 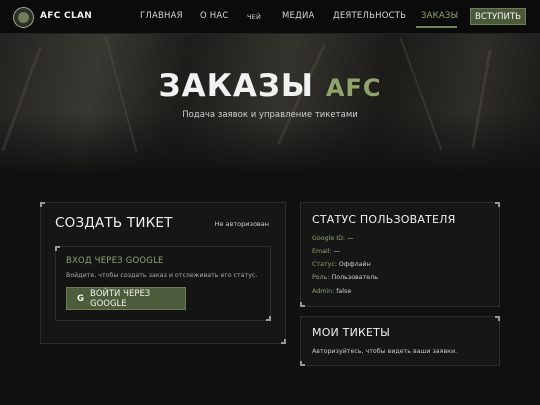 I want to click on status-row-google-id: Google ID: —, so click(x=333, y=238).